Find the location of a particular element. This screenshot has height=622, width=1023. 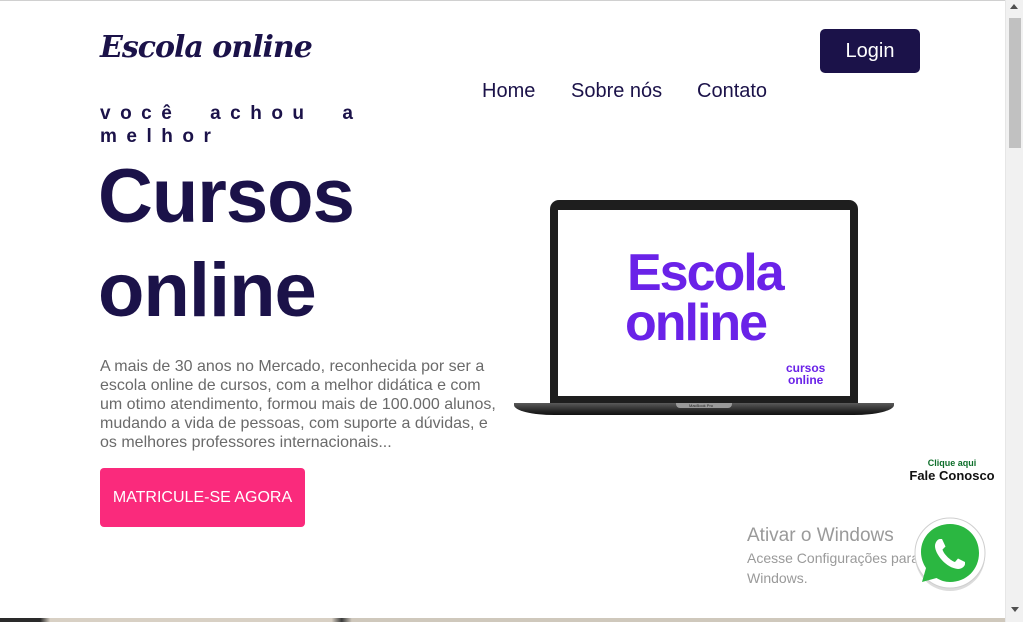

screen-logo: Escola online is located at coordinates (705, 298).